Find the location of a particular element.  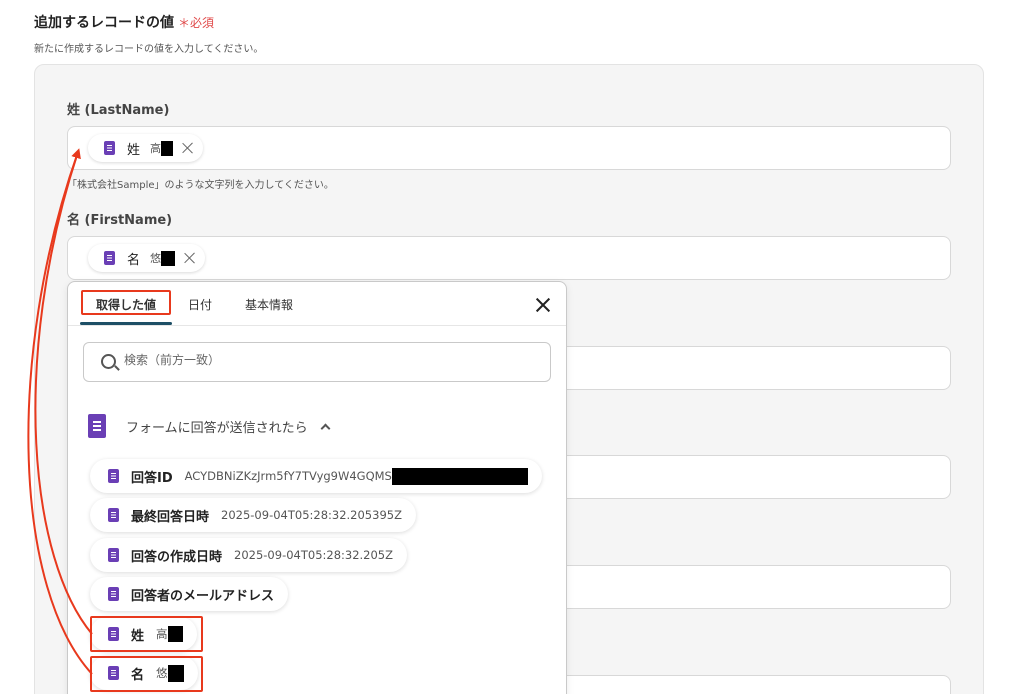

chevron-up-icon is located at coordinates (325, 428).